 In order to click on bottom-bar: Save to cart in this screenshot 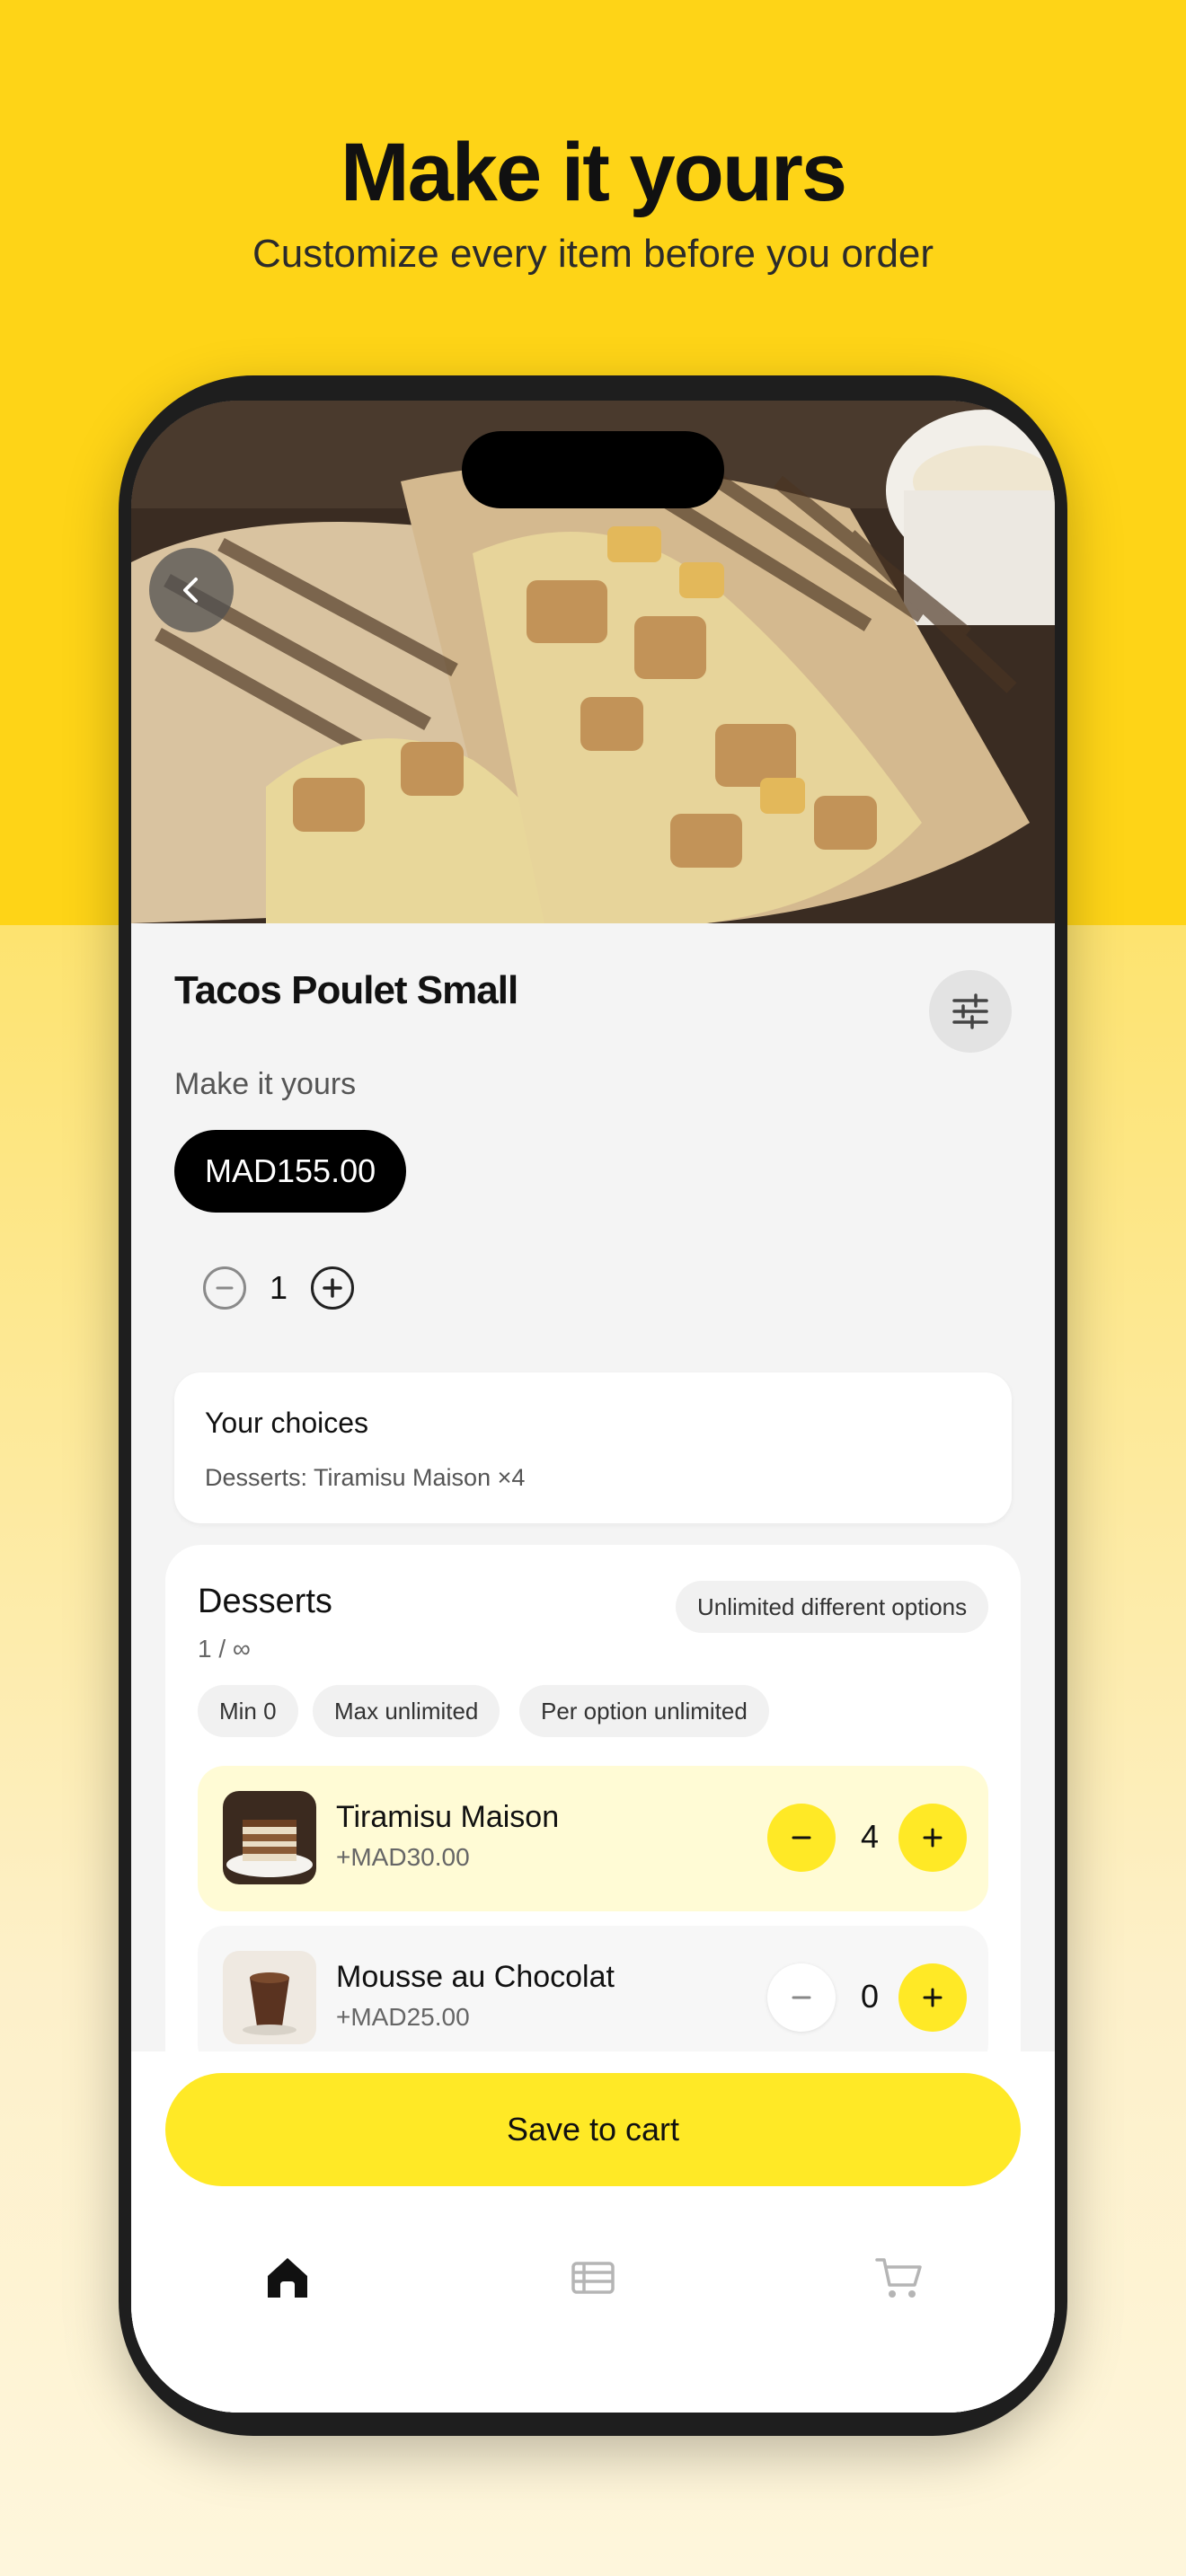, I will do `click(593, 2232)`.